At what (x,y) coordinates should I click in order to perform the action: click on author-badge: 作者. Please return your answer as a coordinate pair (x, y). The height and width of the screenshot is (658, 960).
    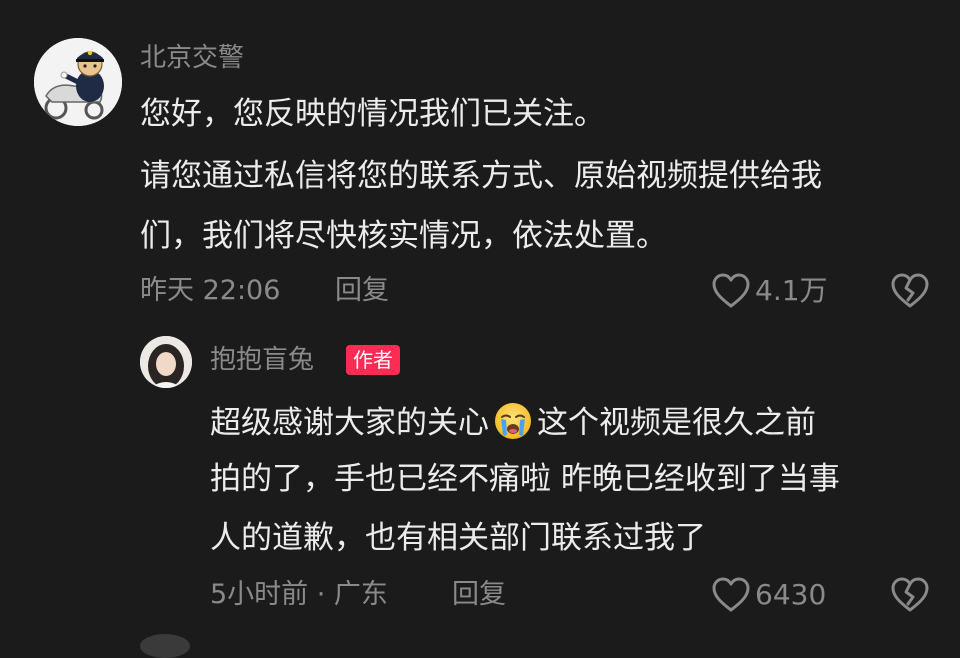
    Looking at the image, I should click on (373, 360).